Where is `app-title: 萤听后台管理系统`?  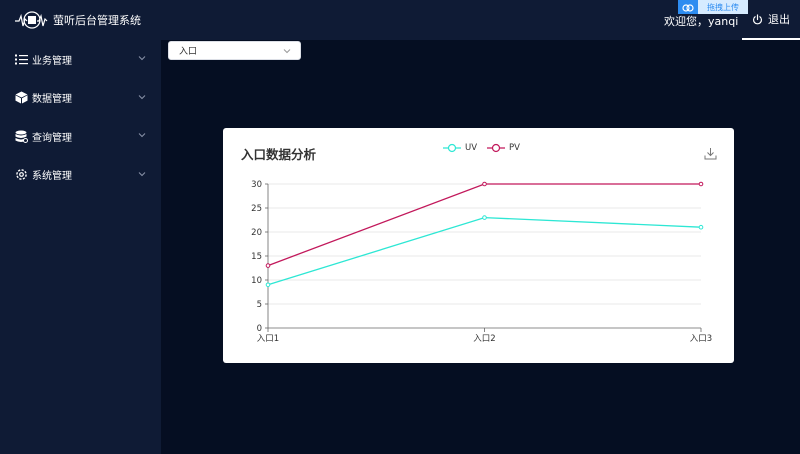 app-title: 萤听后台管理系统 is located at coordinates (97, 20).